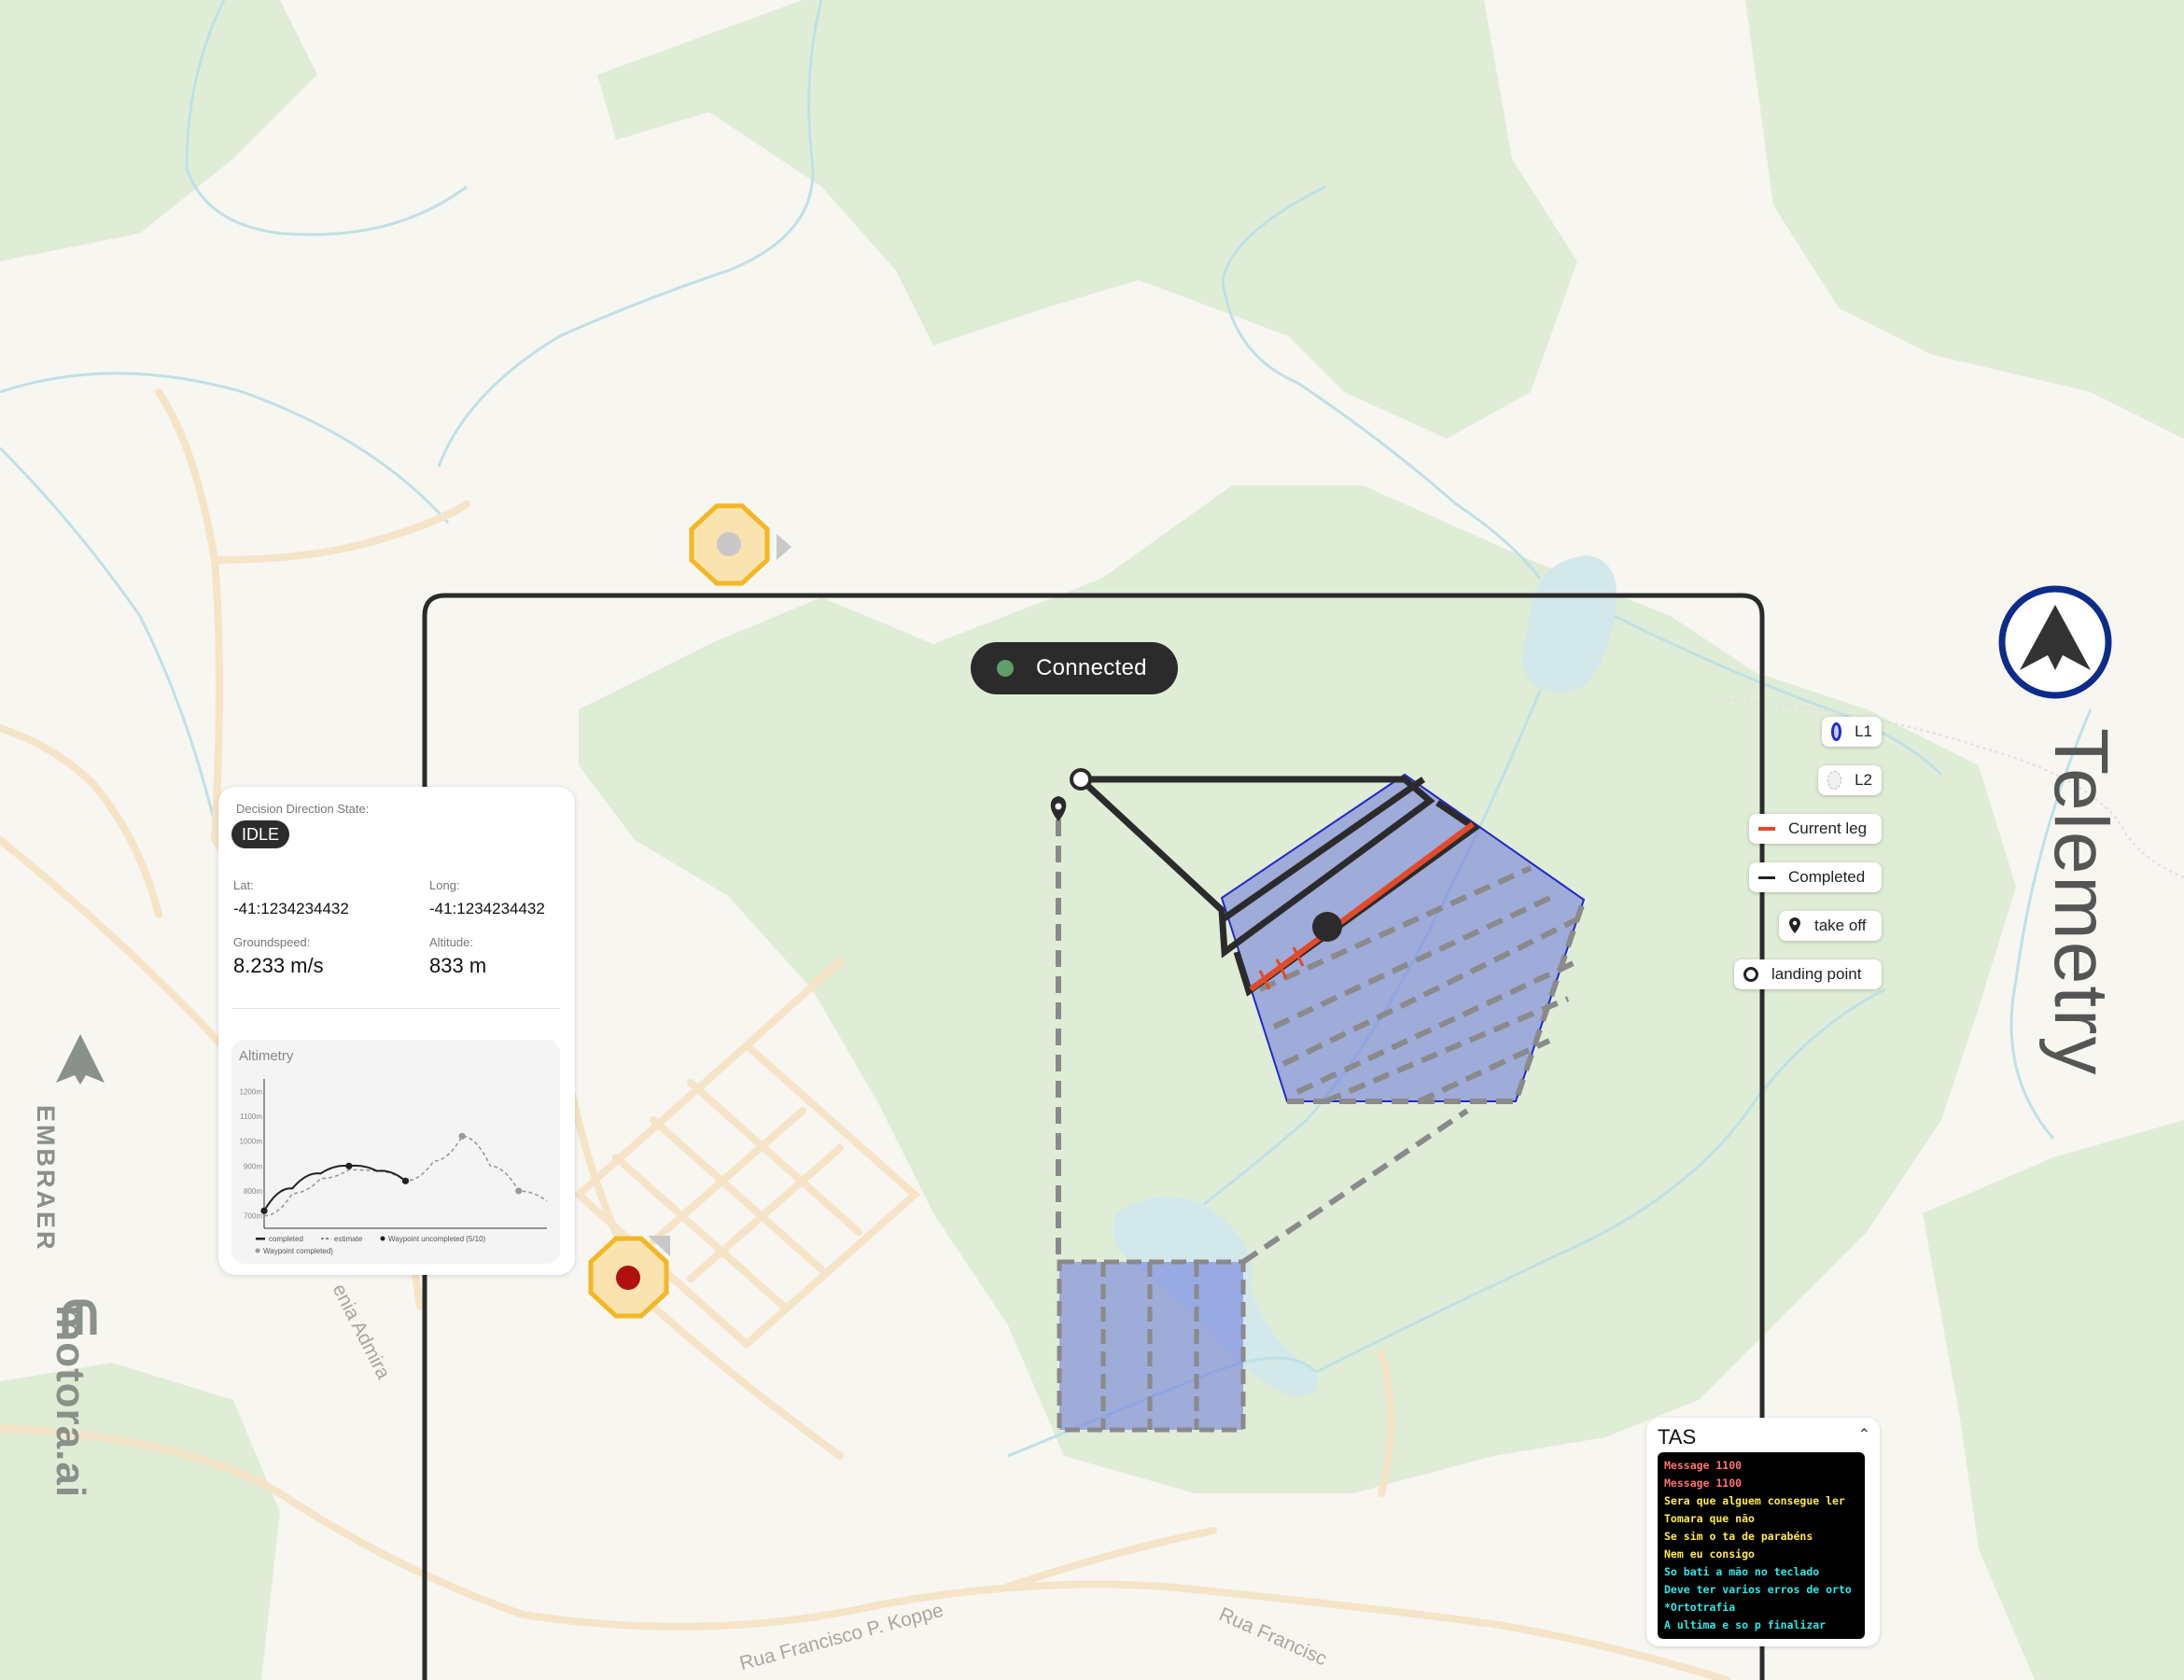 This screenshot has width=2184, height=1680. Describe the element at coordinates (1852, 732) in the screenshot. I see `legend-l1: L1` at that location.